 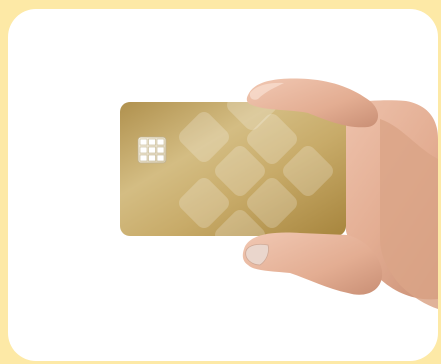 I want to click on chip-icon, so click(x=152, y=150).